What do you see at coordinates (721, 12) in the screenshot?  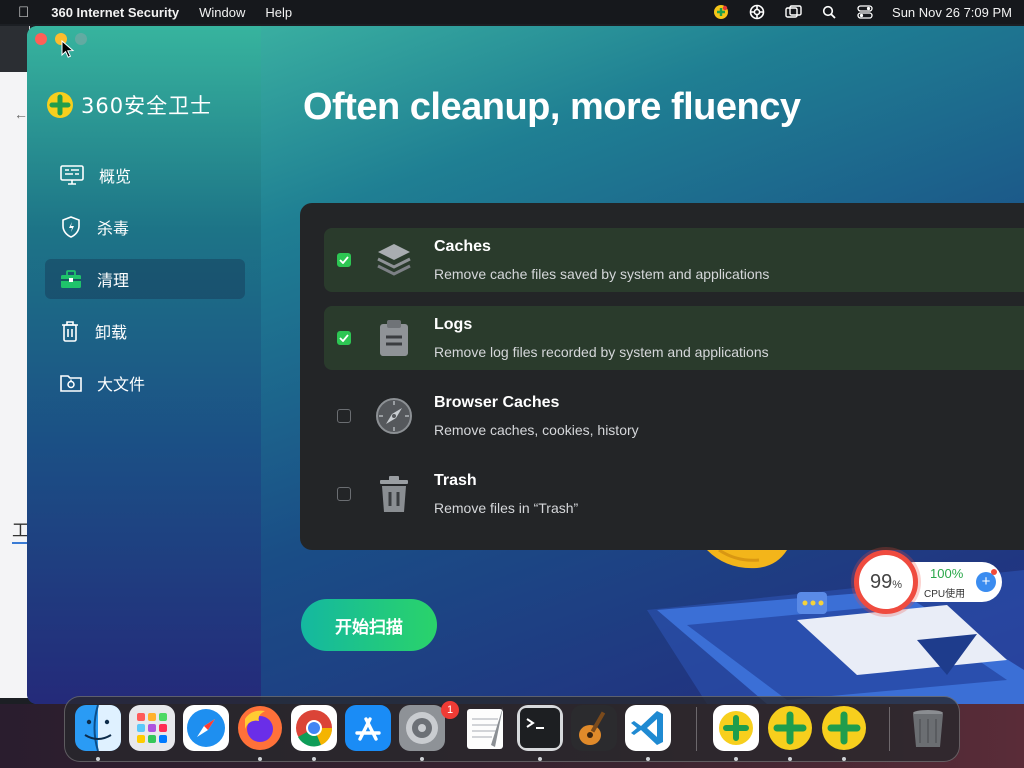 I see `360-tray-icon` at bounding box center [721, 12].